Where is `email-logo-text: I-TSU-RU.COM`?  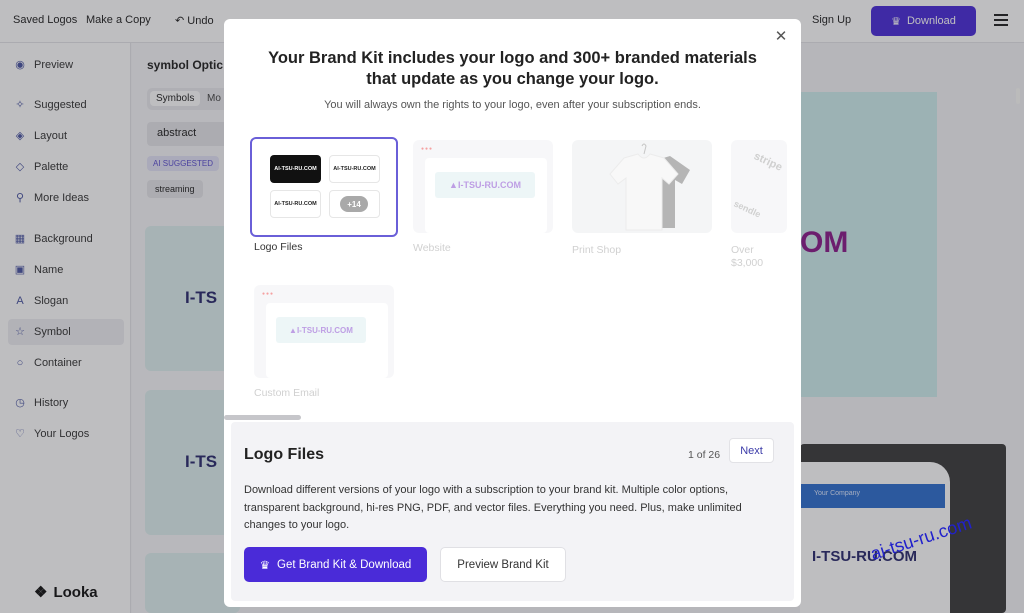 email-logo-text: I-TSU-RU.COM is located at coordinates (324, 330).